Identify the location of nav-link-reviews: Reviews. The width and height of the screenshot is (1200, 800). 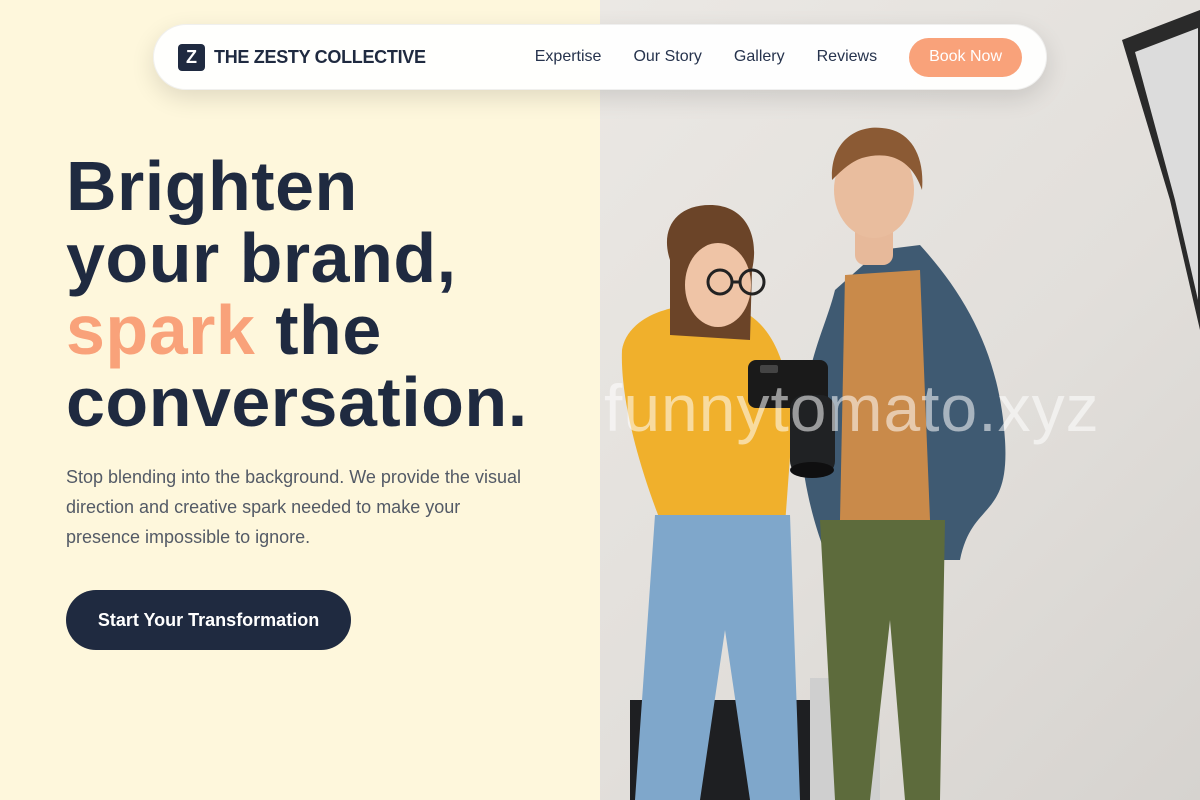
(847, 57).